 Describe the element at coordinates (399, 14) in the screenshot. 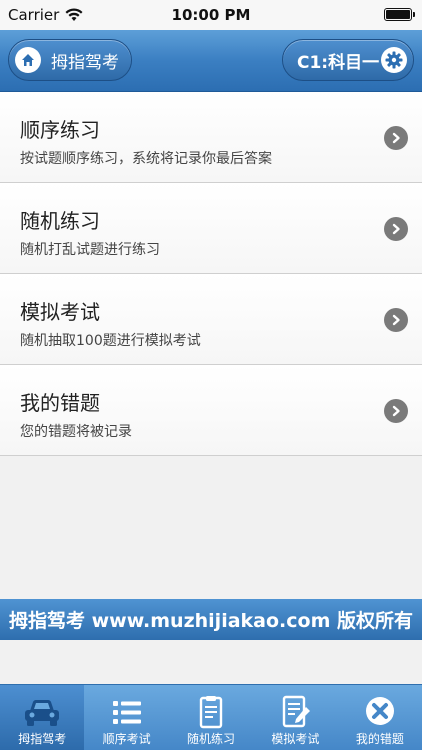

I see `battery-icon` at that location.